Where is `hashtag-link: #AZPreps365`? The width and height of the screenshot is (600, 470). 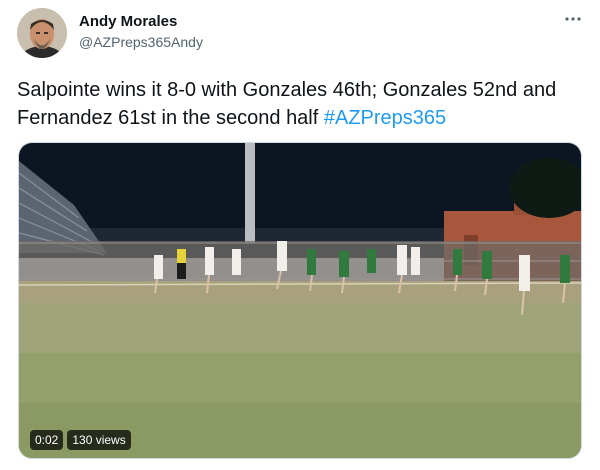 hashtag-link: #AZPreps365 is located at coordinates (385, 118).